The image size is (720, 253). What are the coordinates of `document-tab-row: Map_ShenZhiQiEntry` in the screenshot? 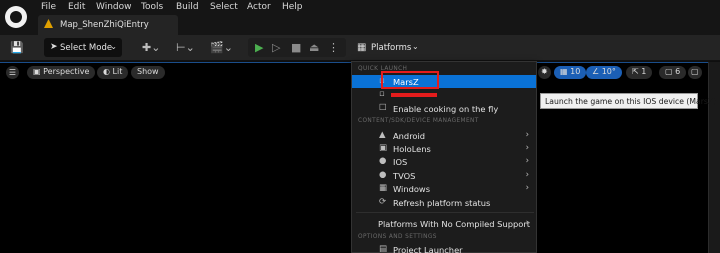 It's located at (360, 25).